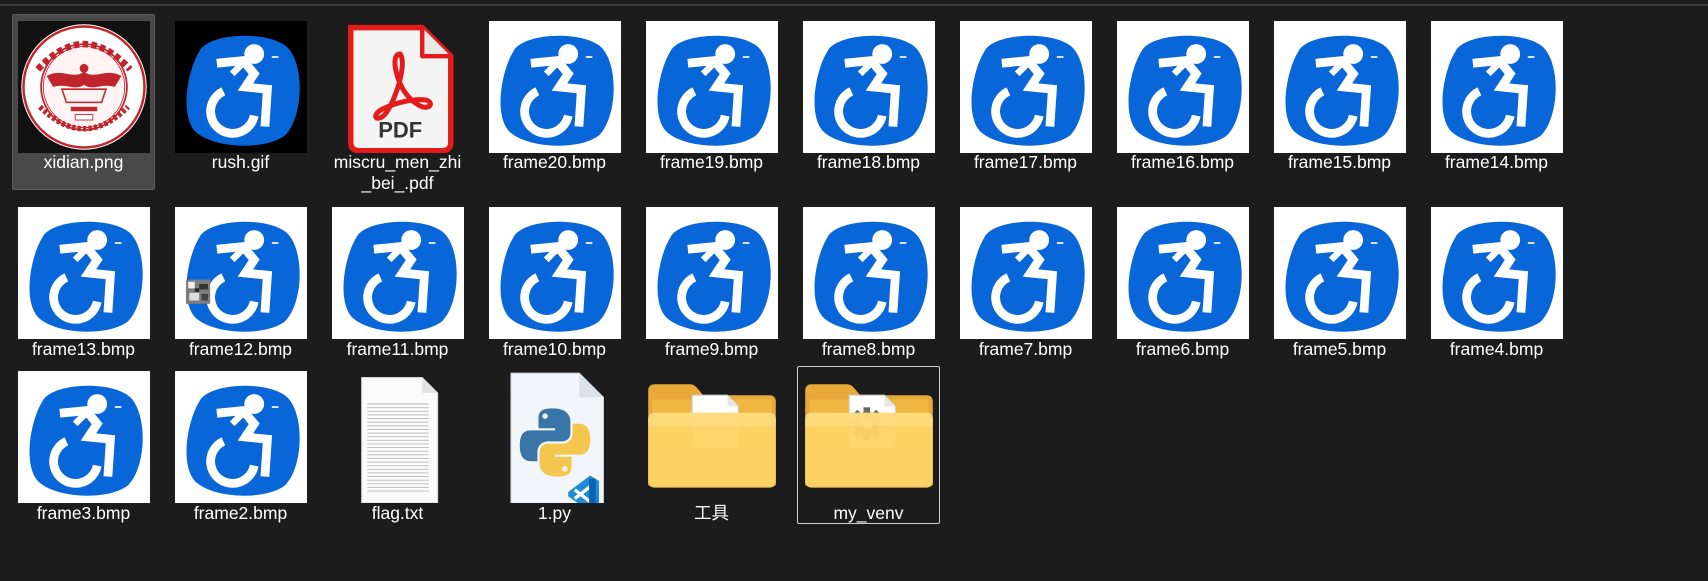 The image size is (1708, 581). I want to click on file-item-frame12-bmp: frame12.bmp, so click(240, 282).